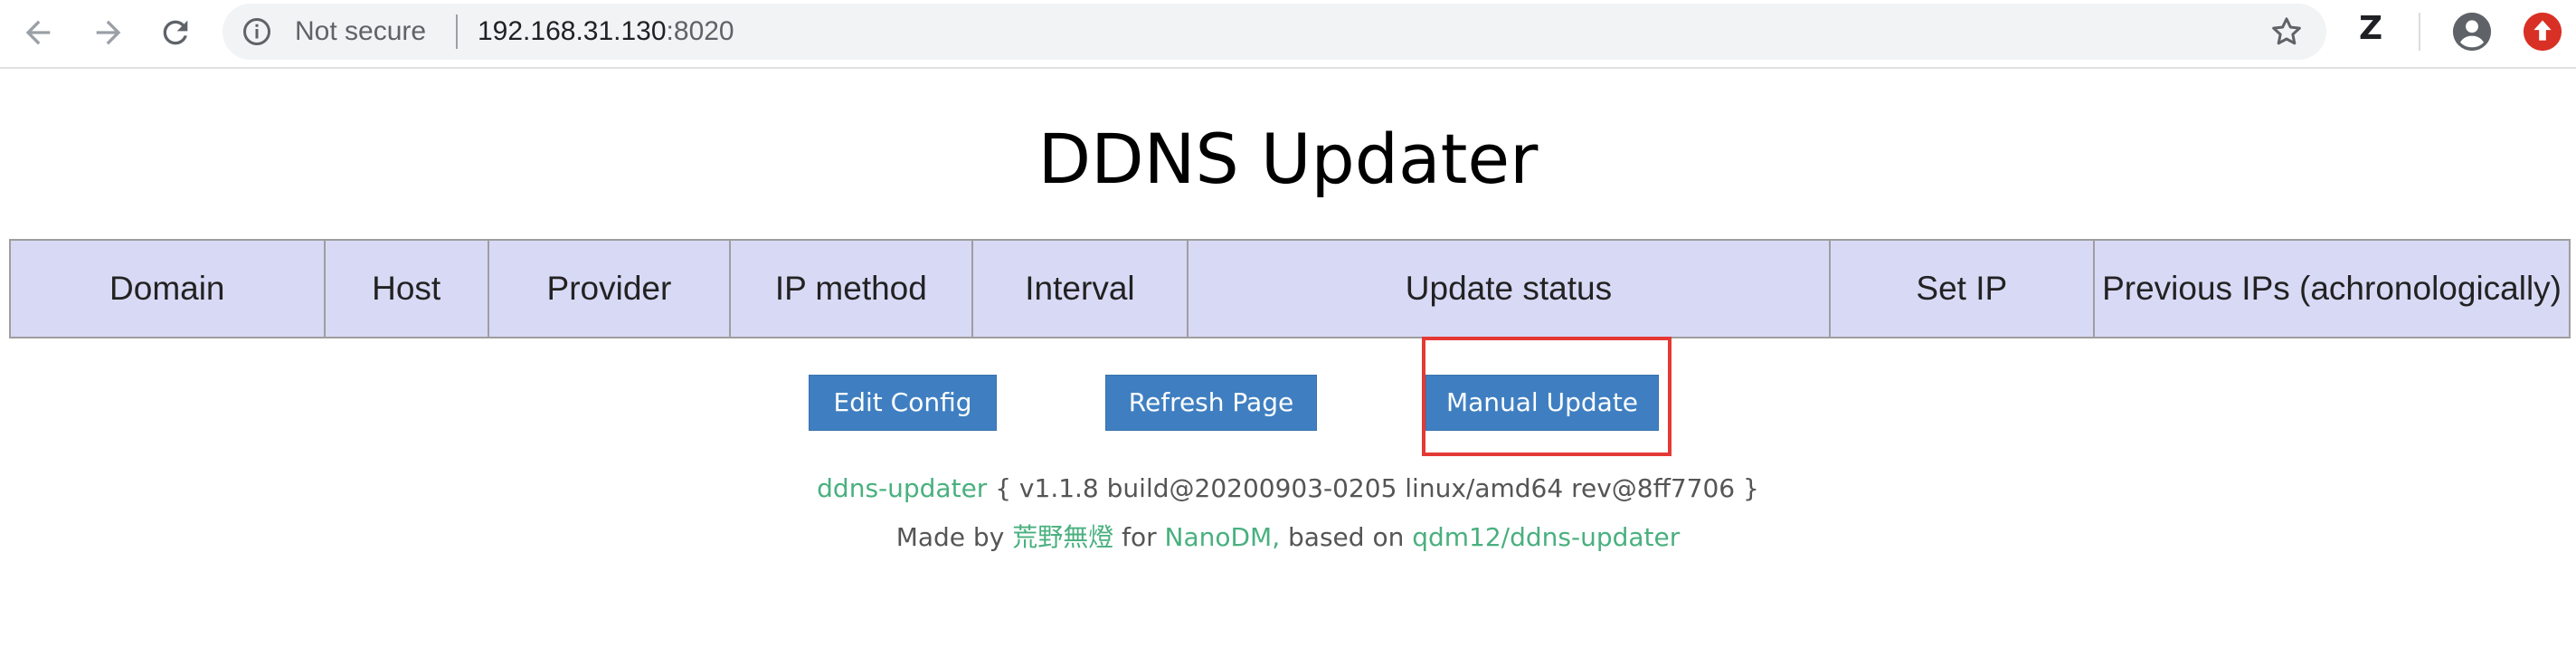 The height and width of the screenshot is (648, 2576). What do you see at coordinates (2332, 289) in the screenshot?
I see `col-header-previous-ips: Previous IPs (achronologically)` at bounding box center [2332, 289].